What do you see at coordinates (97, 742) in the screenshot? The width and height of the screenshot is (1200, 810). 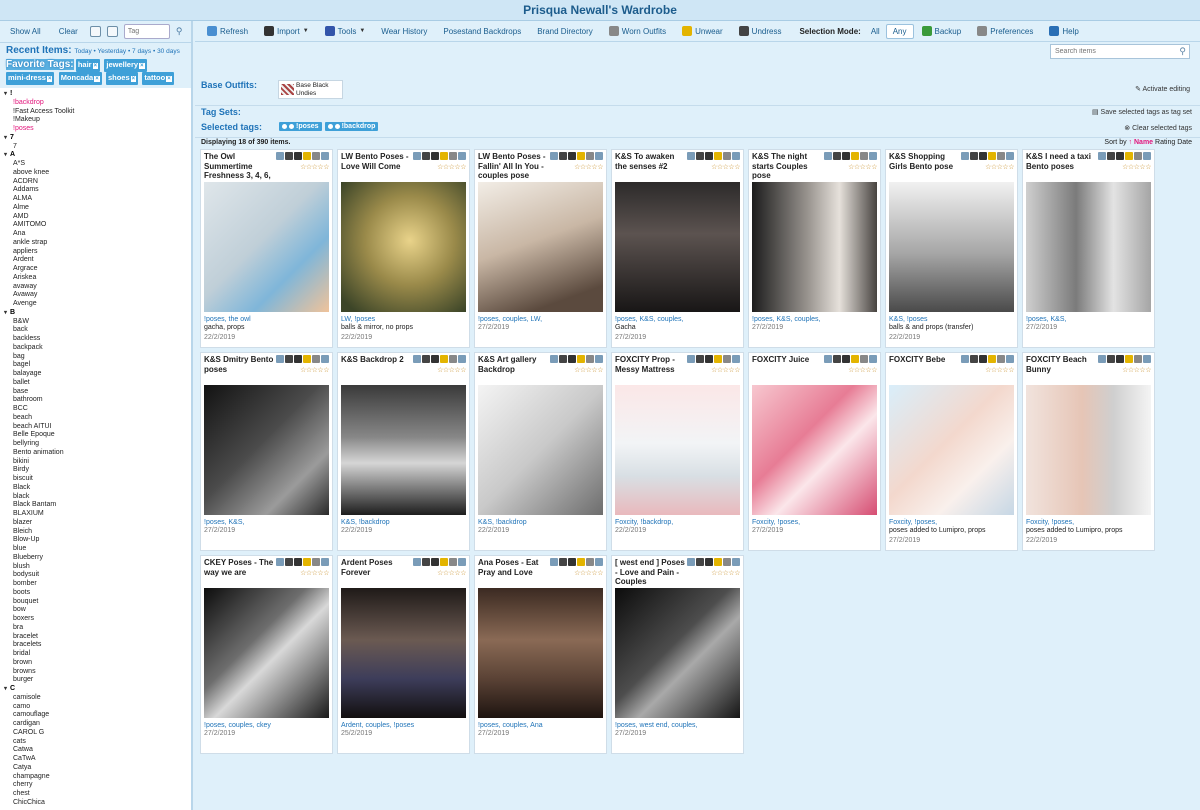 I see `tag-list-item: cats` at bounding box center [97, 742].